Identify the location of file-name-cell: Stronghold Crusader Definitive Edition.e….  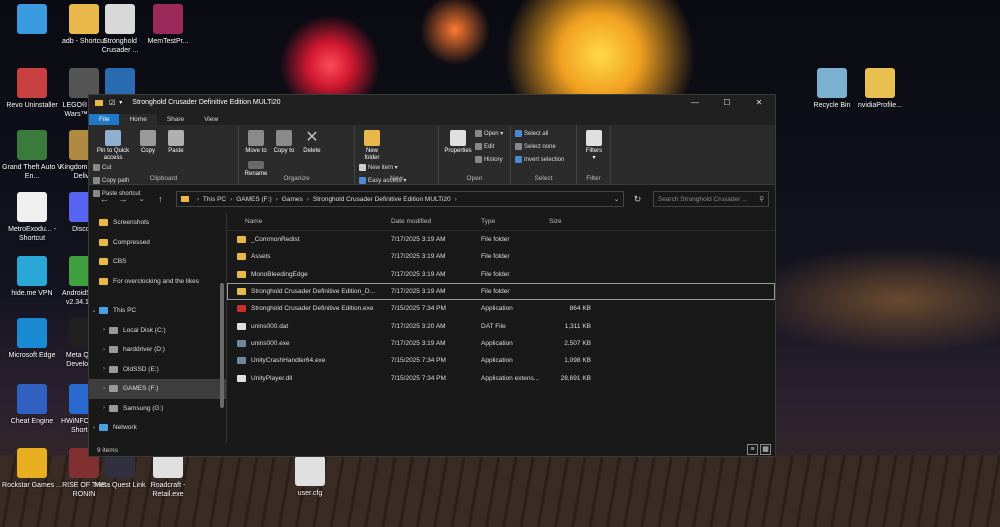
(306, 309).